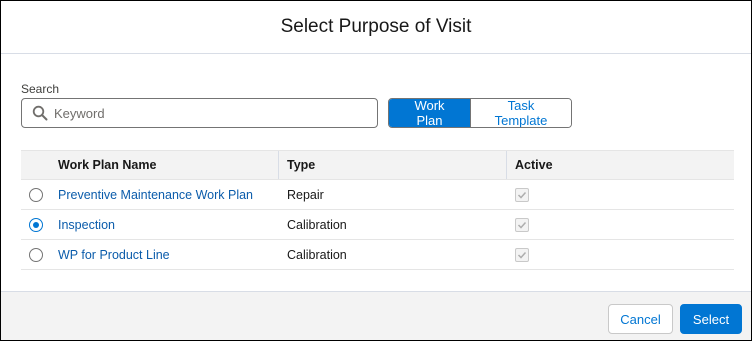  What do you see at coordinates (429, 113) in the screenshot?
I see `work-plan-button: Work Plan` at bounding box center [429, 113].